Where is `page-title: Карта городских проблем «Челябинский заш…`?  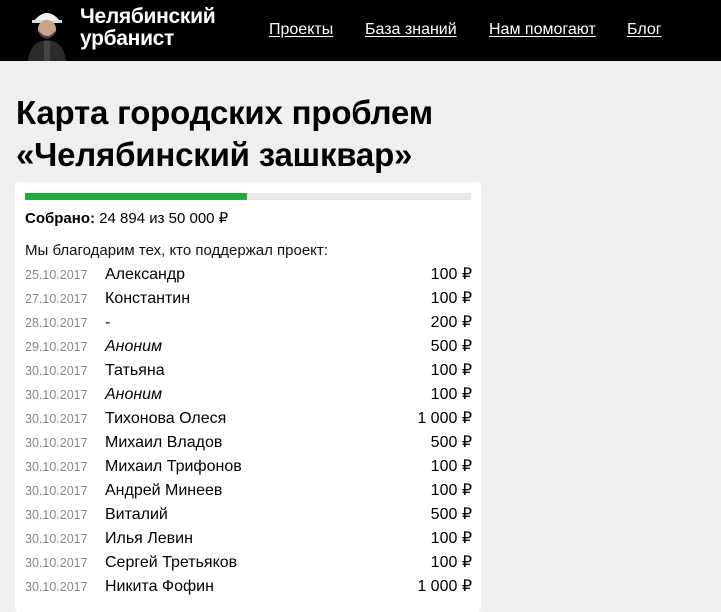
page-title: Карта городских проблем «Челябинский заш… is located at coordinates (296, 134).